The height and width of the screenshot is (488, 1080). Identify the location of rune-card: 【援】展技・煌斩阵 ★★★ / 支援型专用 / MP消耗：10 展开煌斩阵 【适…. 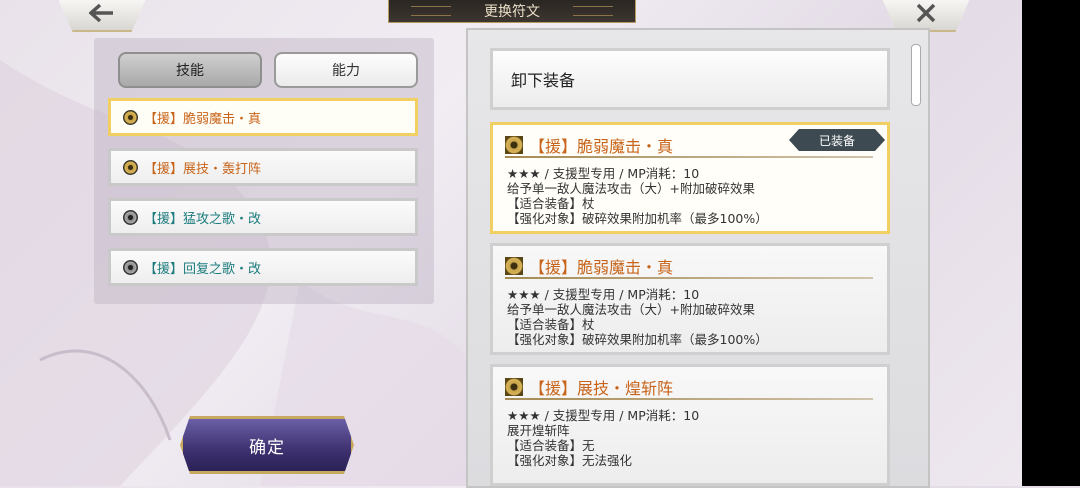
(690, 425).